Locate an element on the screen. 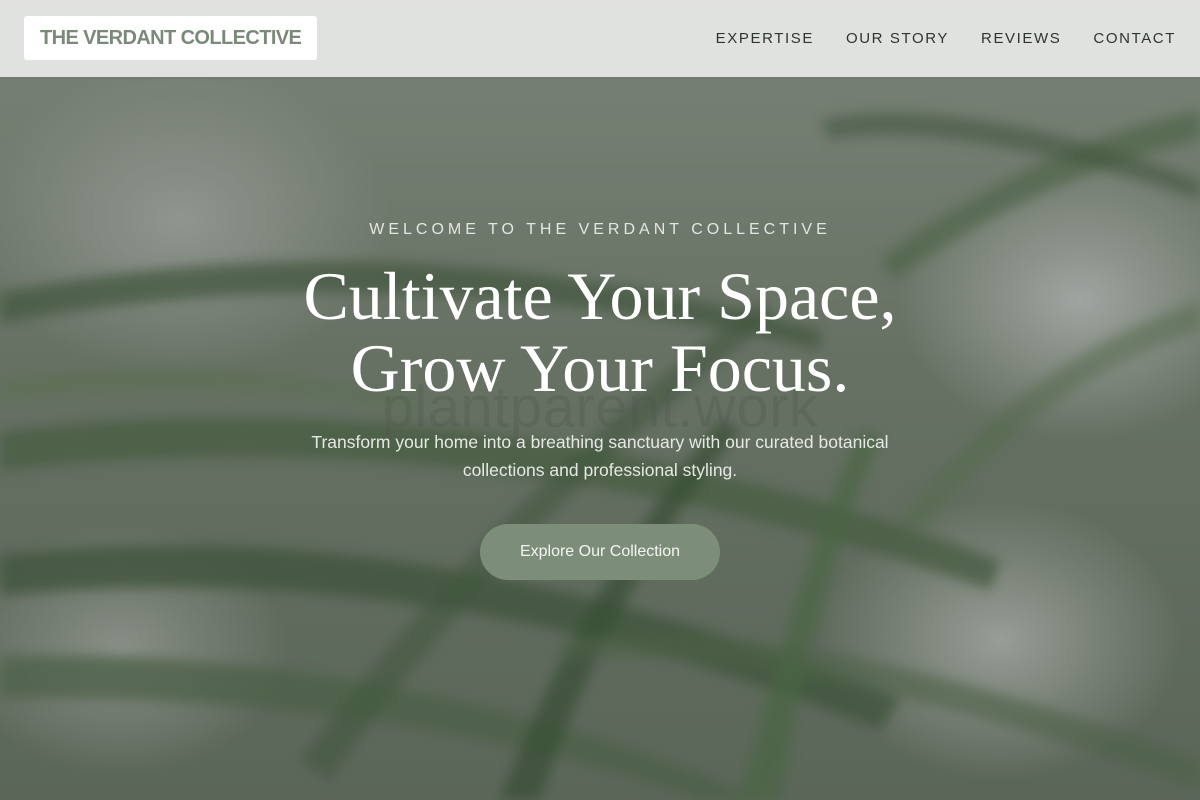 The width and height of the screenshot is (1200, 800). hero-headline-line-1: Cultivate Your Space, is located at coordinates (600, 296).